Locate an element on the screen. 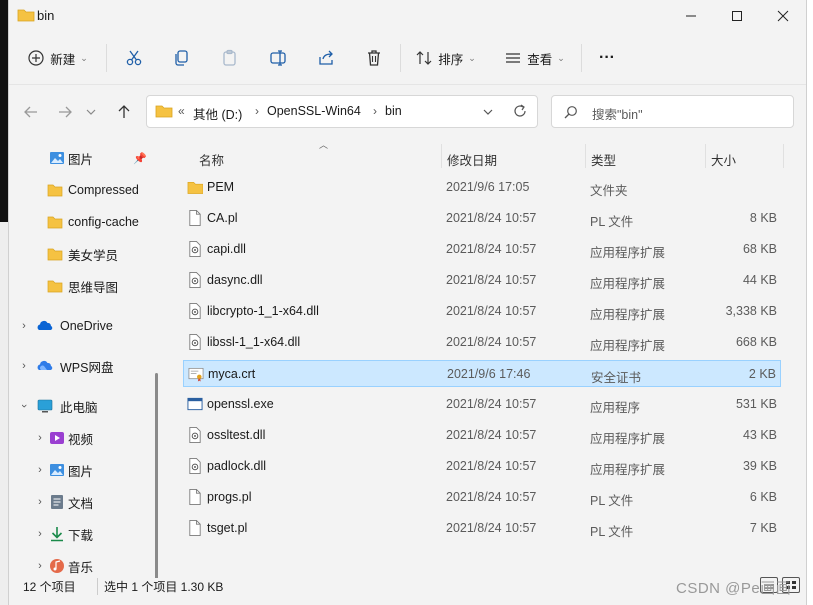  breadcrumb-item: bin is located at coordinates (393, 111).